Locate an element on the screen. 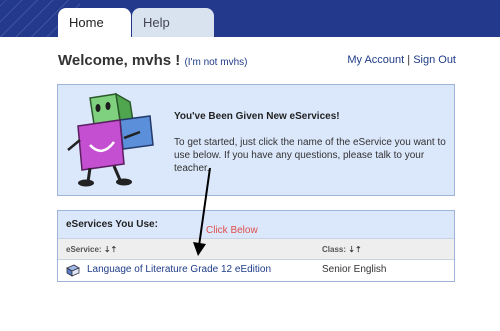  mascot-illustration is located at coordinates (110, 139).